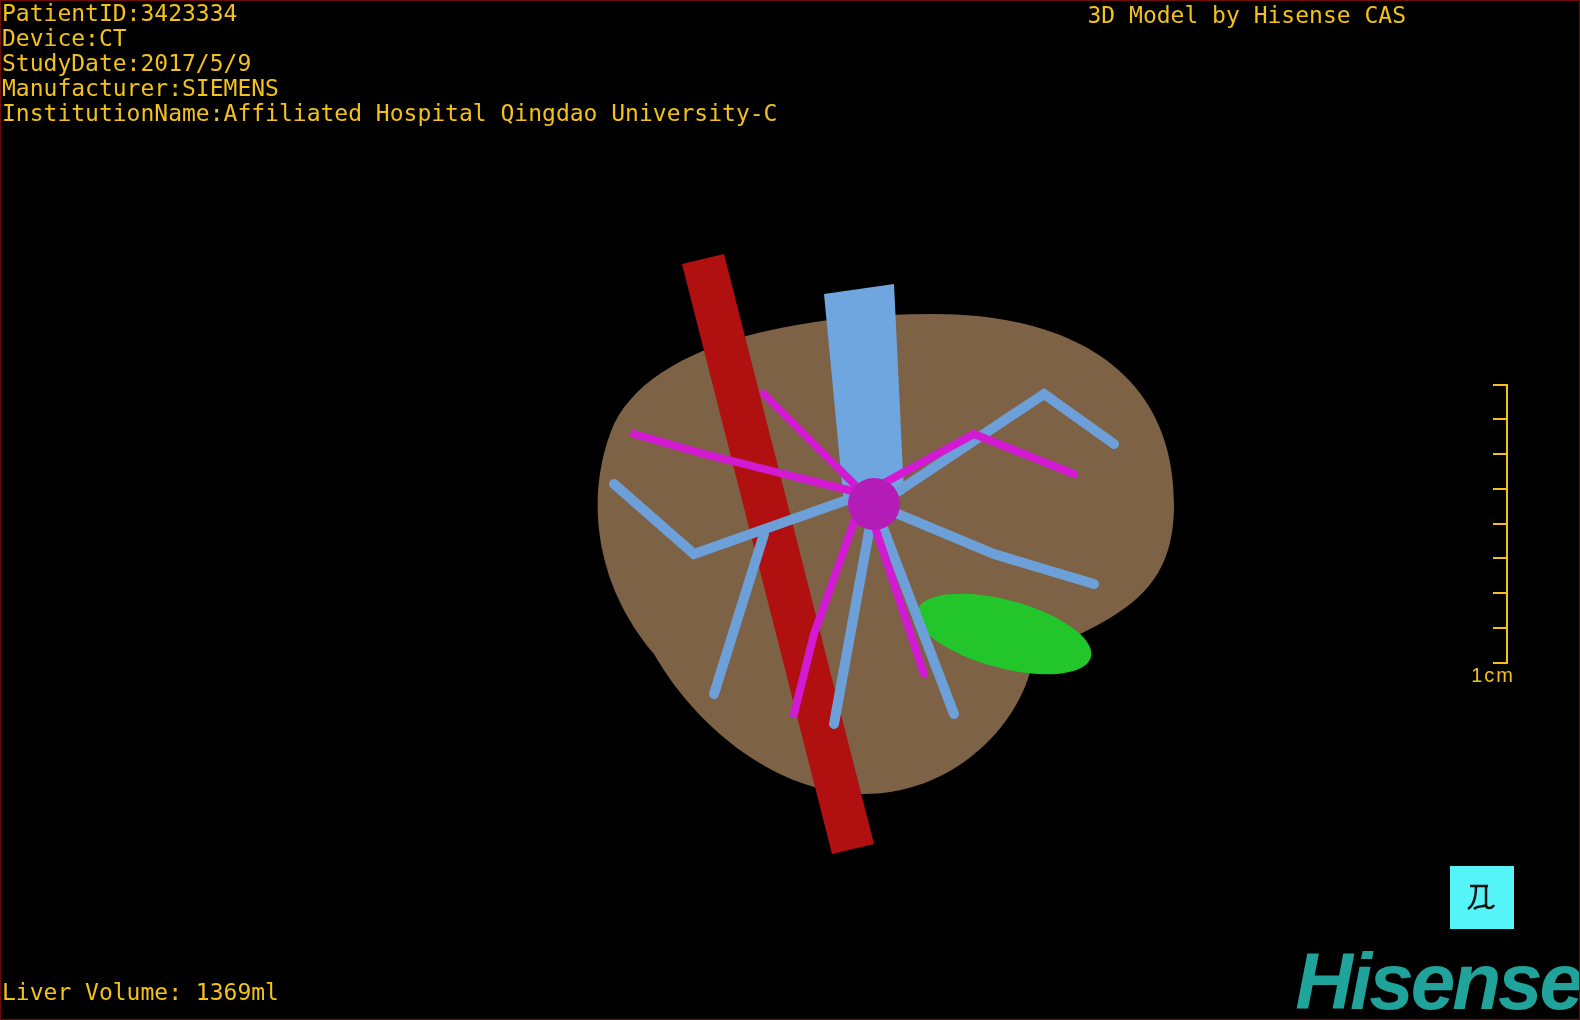 This screenshot has height=1020, width=1580. I want to click on scale-label: 1cm, so click(1493, 675).